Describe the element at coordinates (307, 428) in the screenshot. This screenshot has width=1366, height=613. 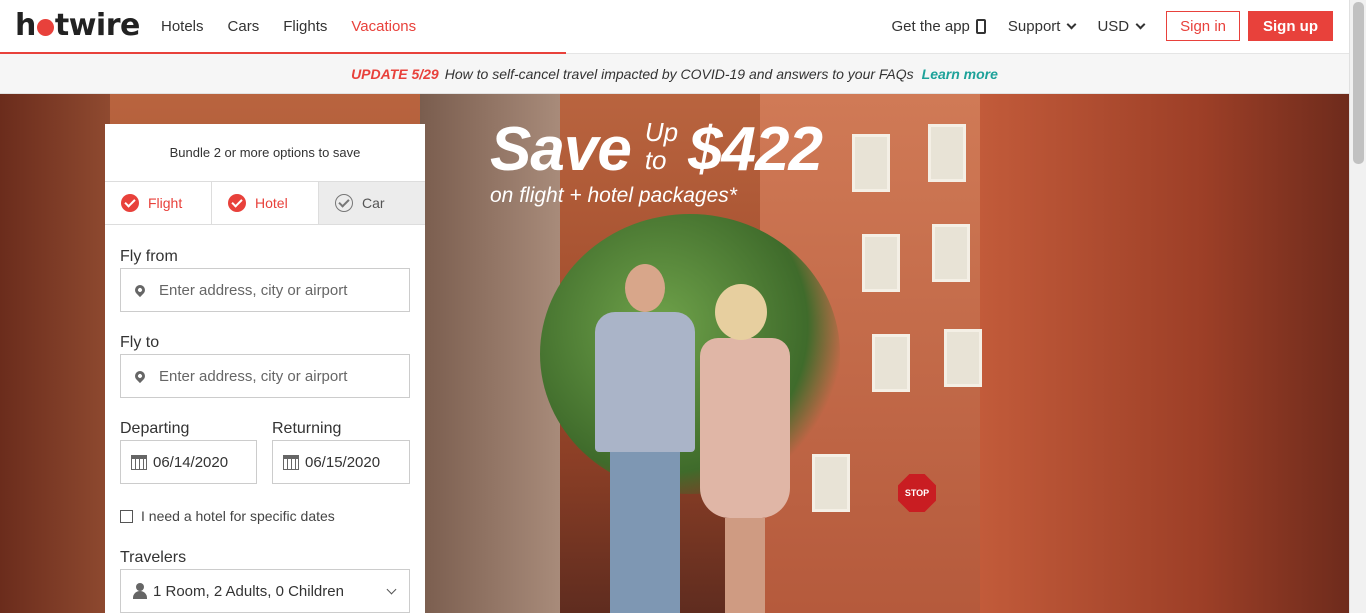
I see `returning-label: Returning` at that location.